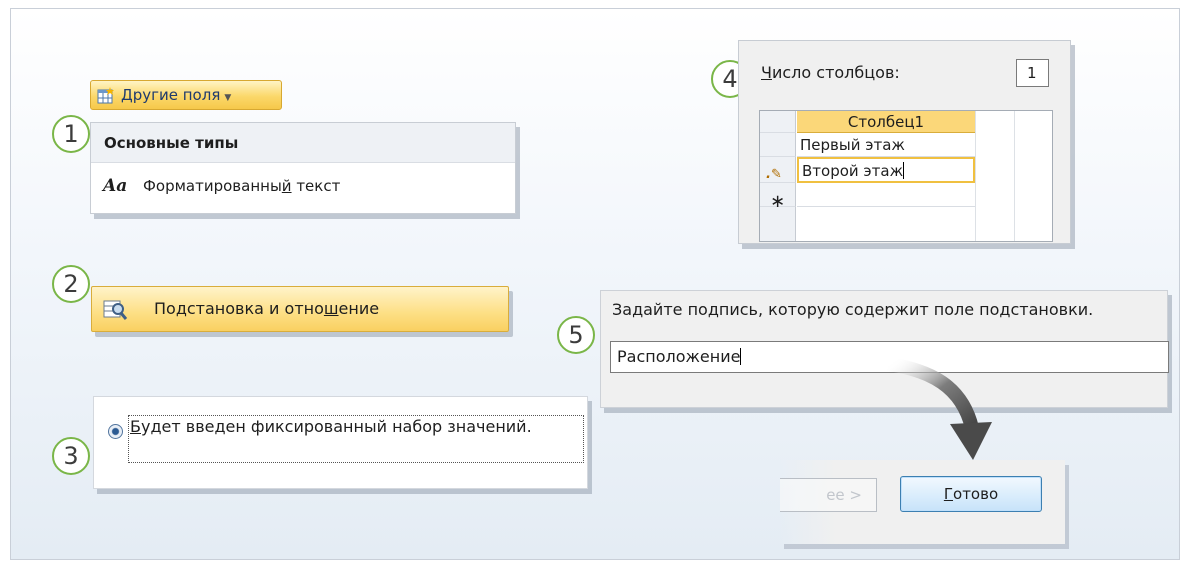 This screenshot has width=1190, height=566. What do you see at coordinates (71, 134) in the screenshot?
I see `callout-1: 1` at bounding box center [71, 134].